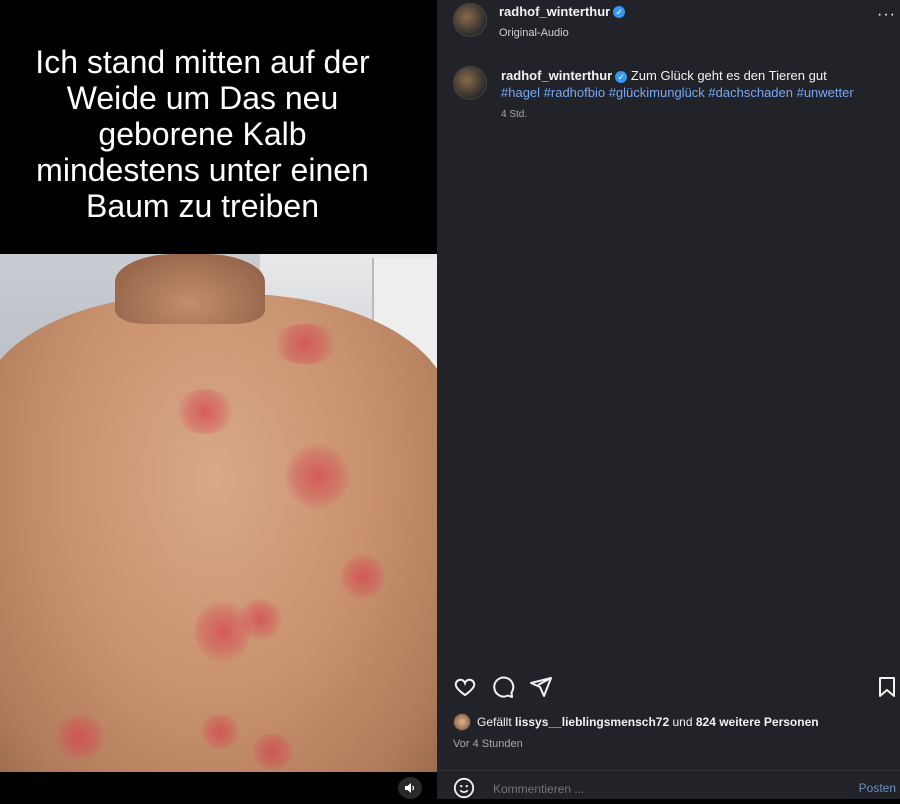 The image size is (900, 804). I want to click on post-time: 4 Std., so click(514, 114).